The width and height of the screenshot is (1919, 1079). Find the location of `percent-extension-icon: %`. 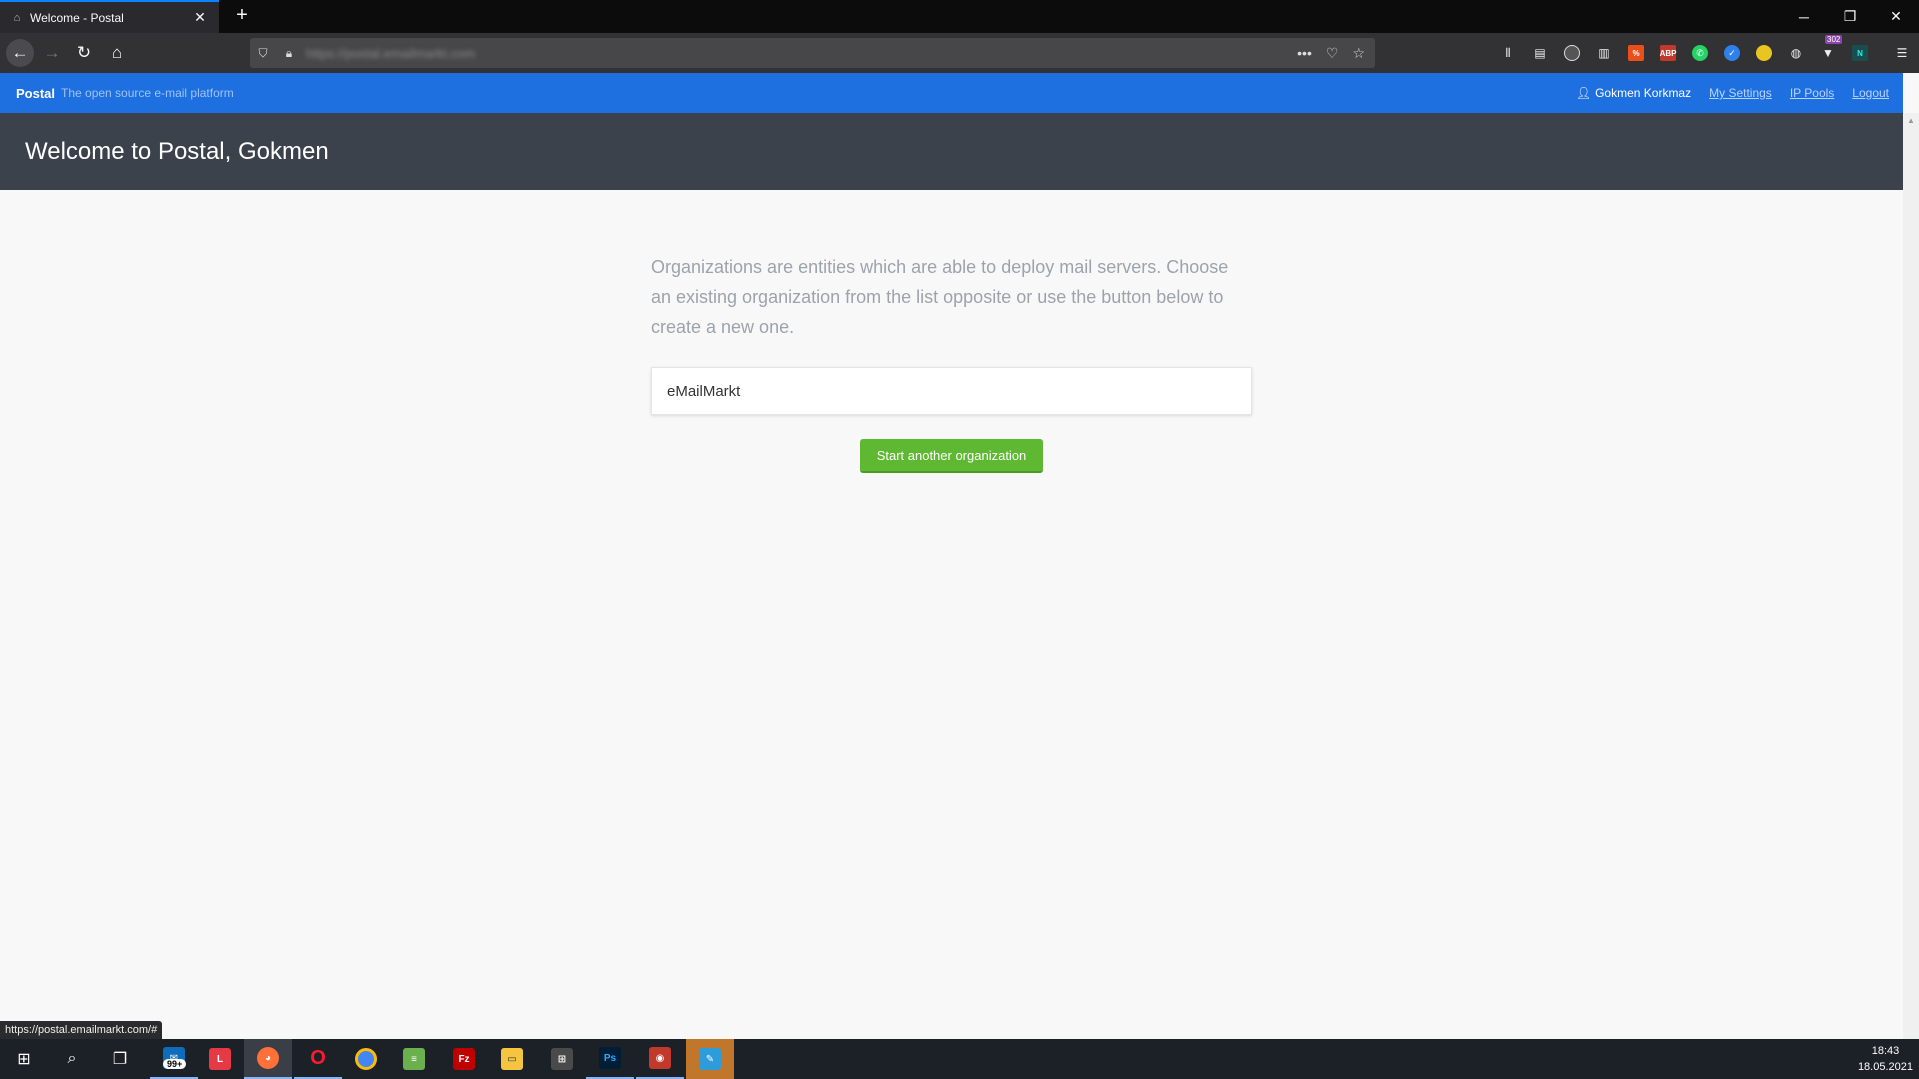

percent-extension-icon: % is located at coordinates (1636, 53).